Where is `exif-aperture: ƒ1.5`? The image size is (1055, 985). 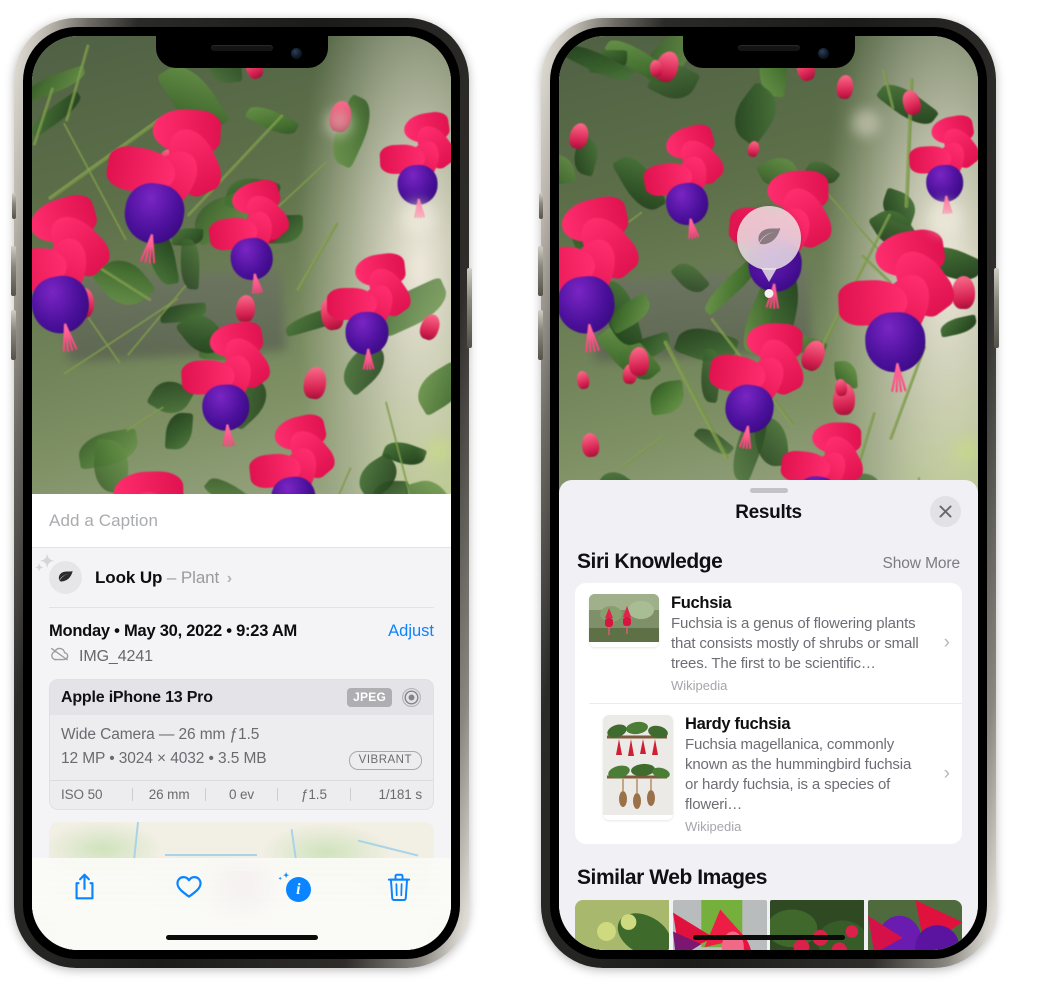 exif-aperture: ƒ1.5 is located at coordinates (313, 795).